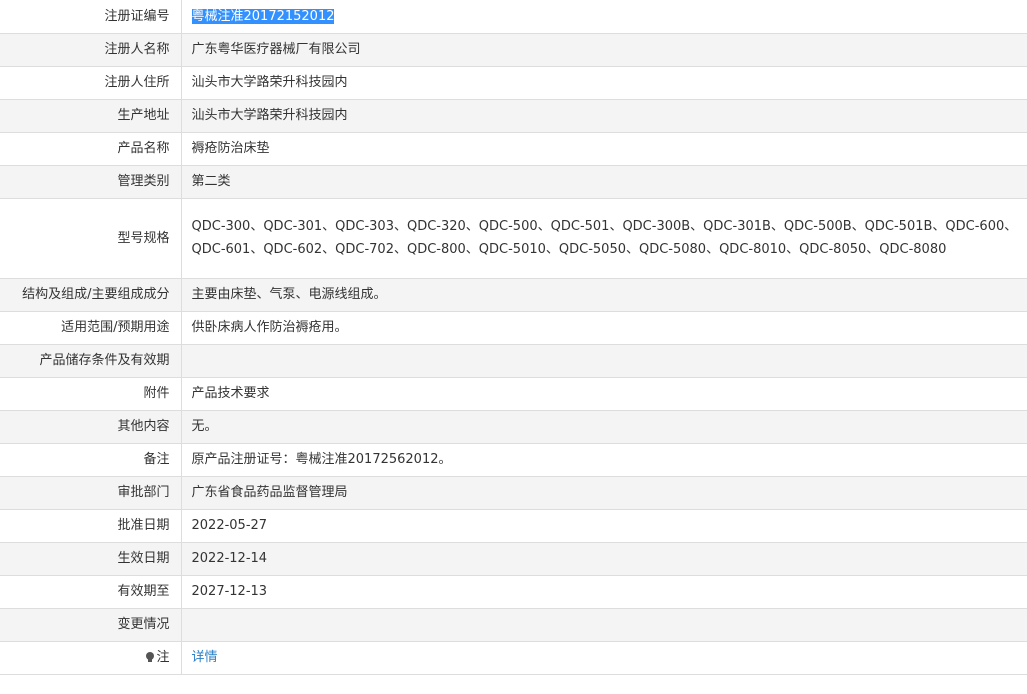 This screenshot has width=1027, height=694. What do you see at coordinates (91, 50) in the screenshot?
I see `row-label: 注册人名称` at bounding box center [91, 50].